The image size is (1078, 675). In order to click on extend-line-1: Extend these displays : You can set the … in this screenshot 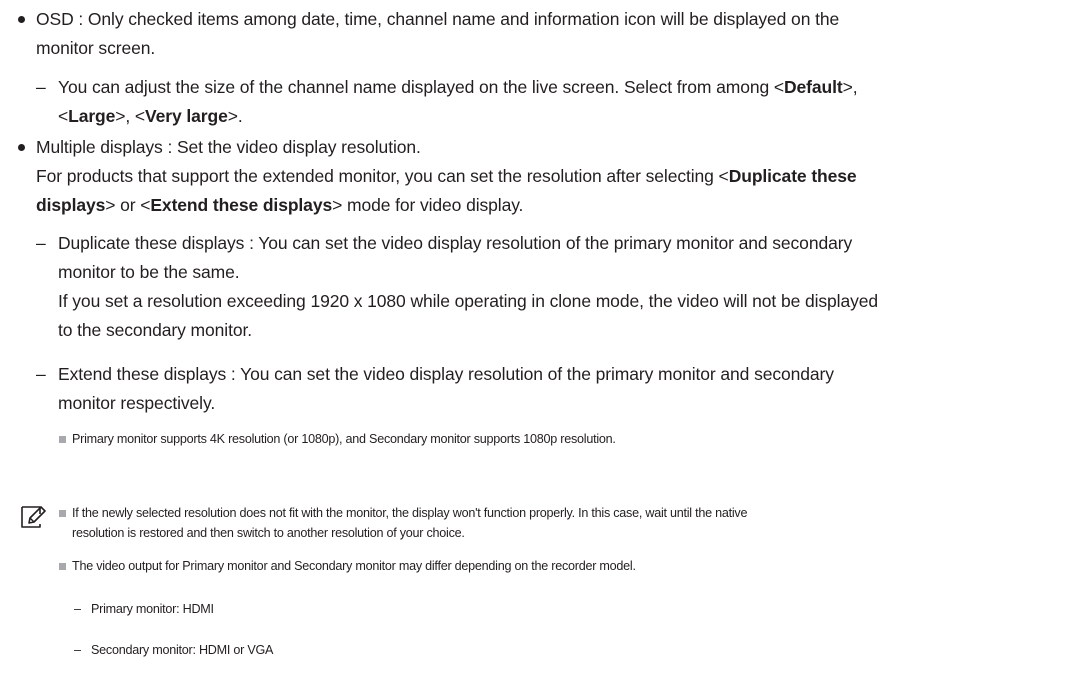, I will do `click(446, 374)`.